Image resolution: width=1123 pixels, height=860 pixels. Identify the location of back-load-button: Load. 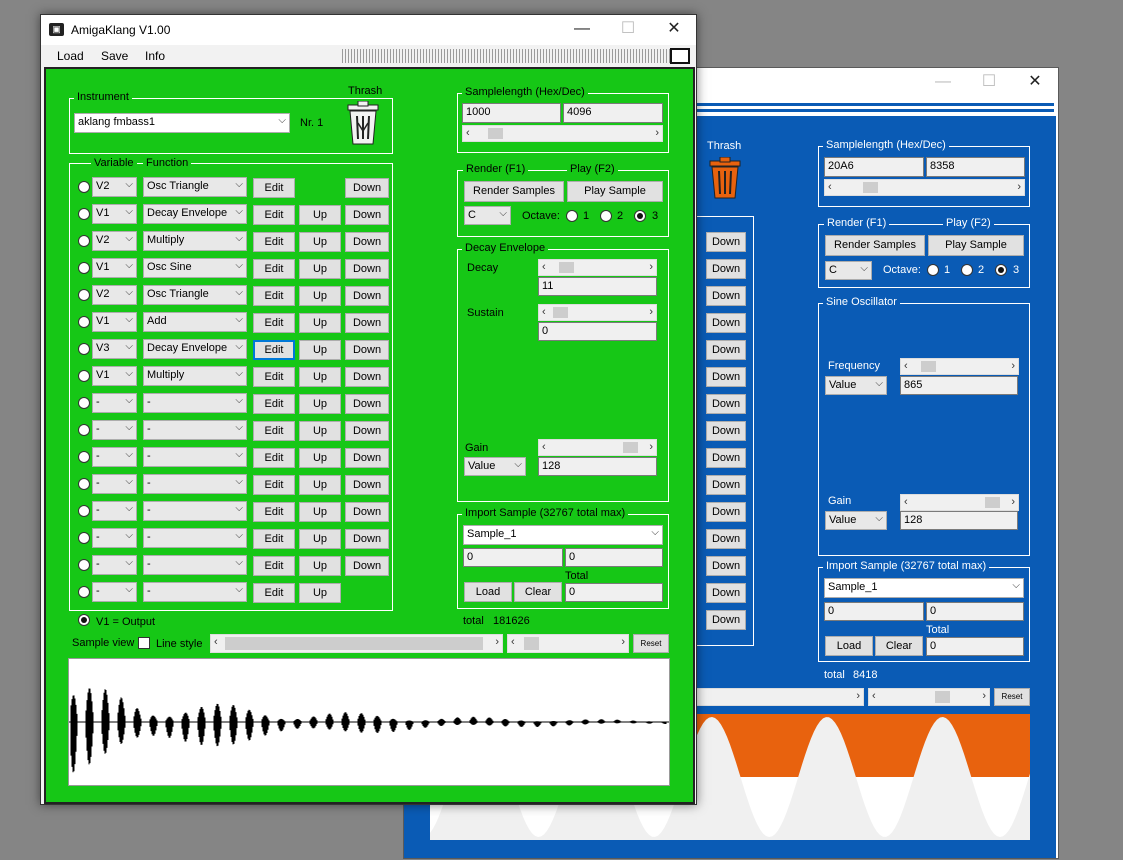
(849, 646).